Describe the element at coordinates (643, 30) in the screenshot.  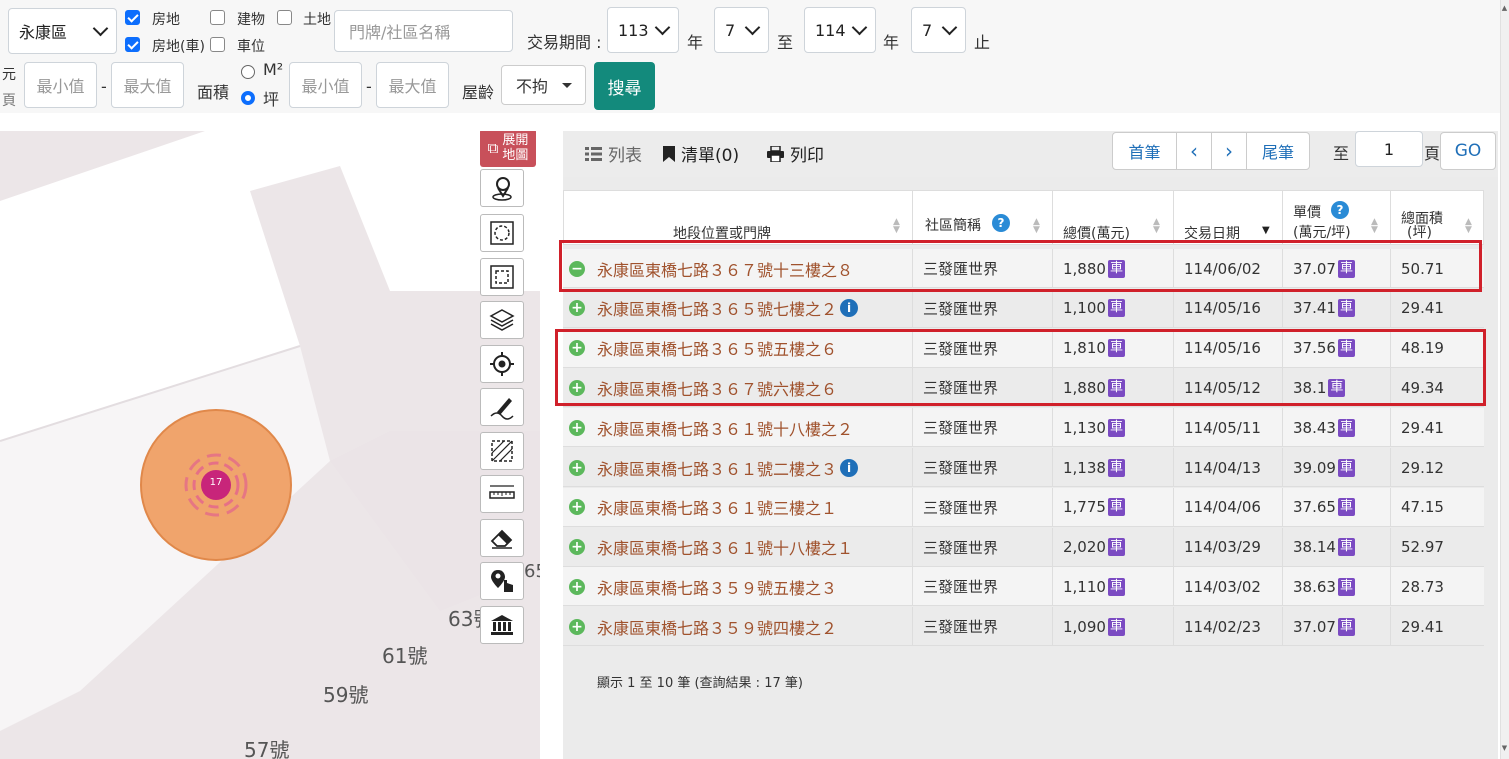
I see `year-from-select: 113` at that location.